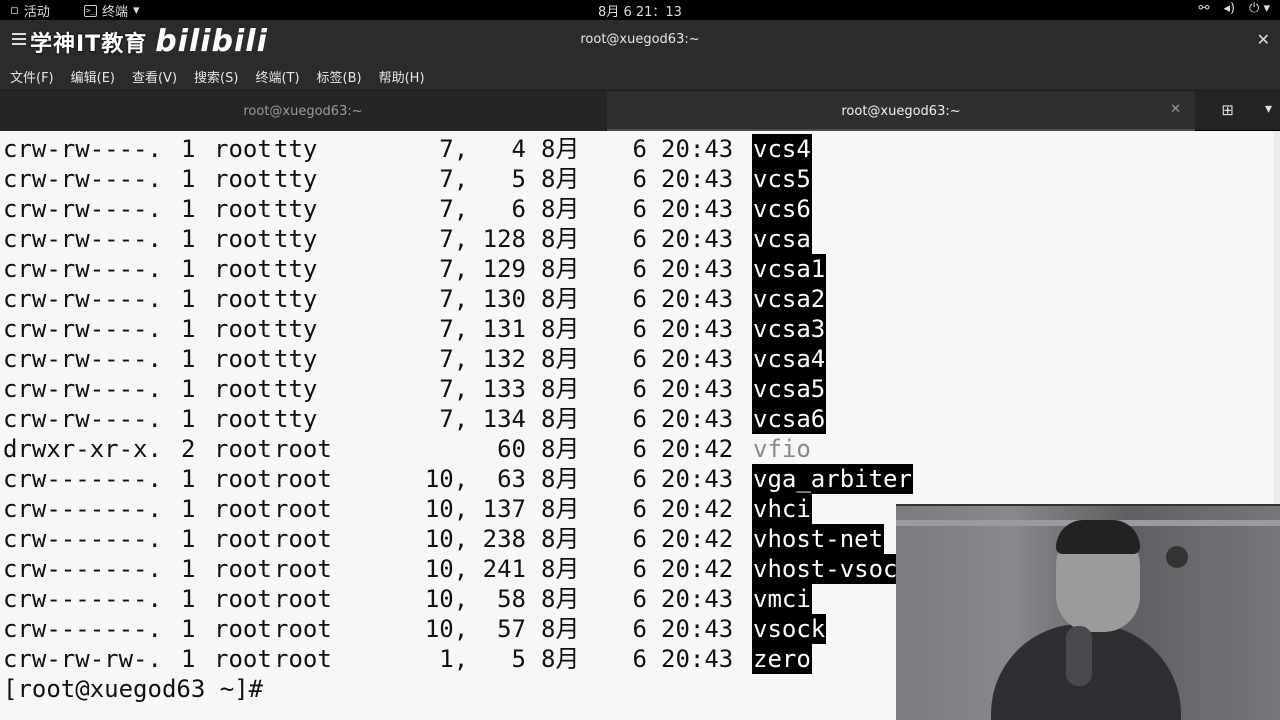 This screenshot has height=720, width=1280. I want to click on window-title: root@xuegod63:~, so click(640, 39).